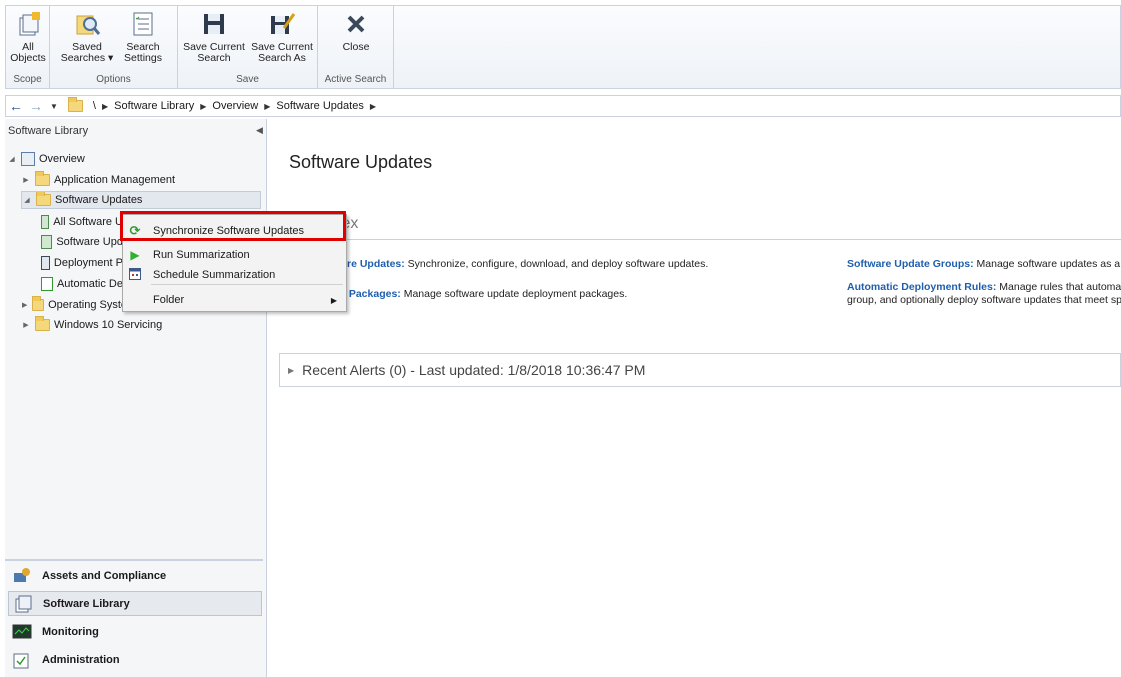 Image resolution: width=1121 pixels, height=677 pixels. I want to click on software-updates-link: re Updates:, so click(376, 264).